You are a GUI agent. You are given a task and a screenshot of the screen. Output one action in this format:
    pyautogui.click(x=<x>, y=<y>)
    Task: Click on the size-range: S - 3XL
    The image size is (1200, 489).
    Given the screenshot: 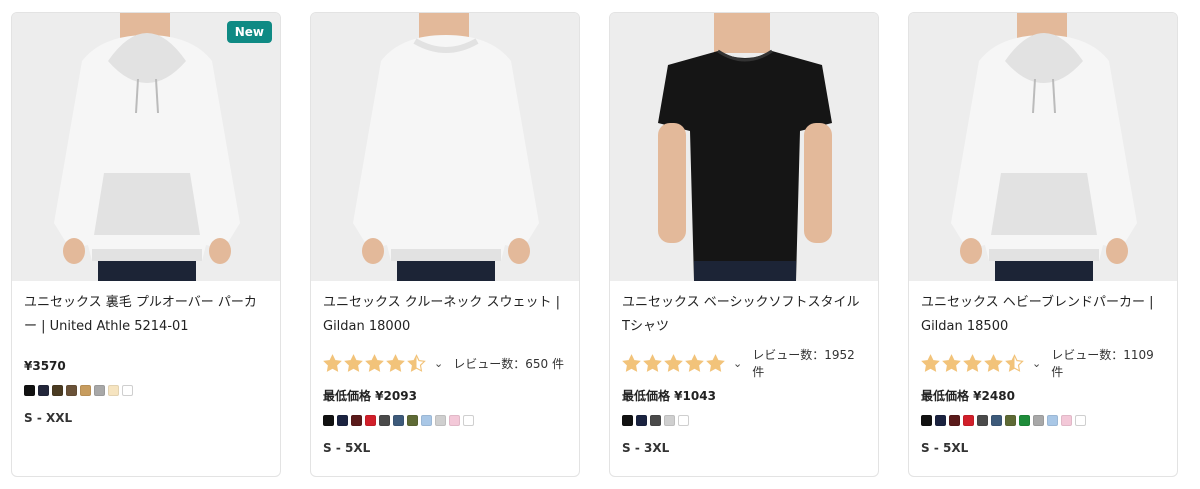 What is the action you would take?
    pyautogui.click(x=646, y=448)
    